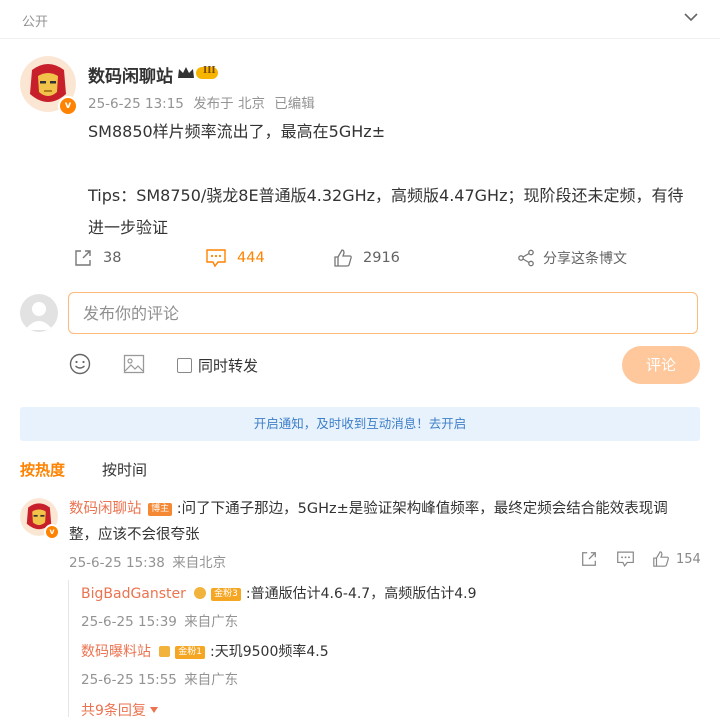 The width and height of the screenshot is (720, 720). I want to click on repost-checkbox, so click(184, 365).